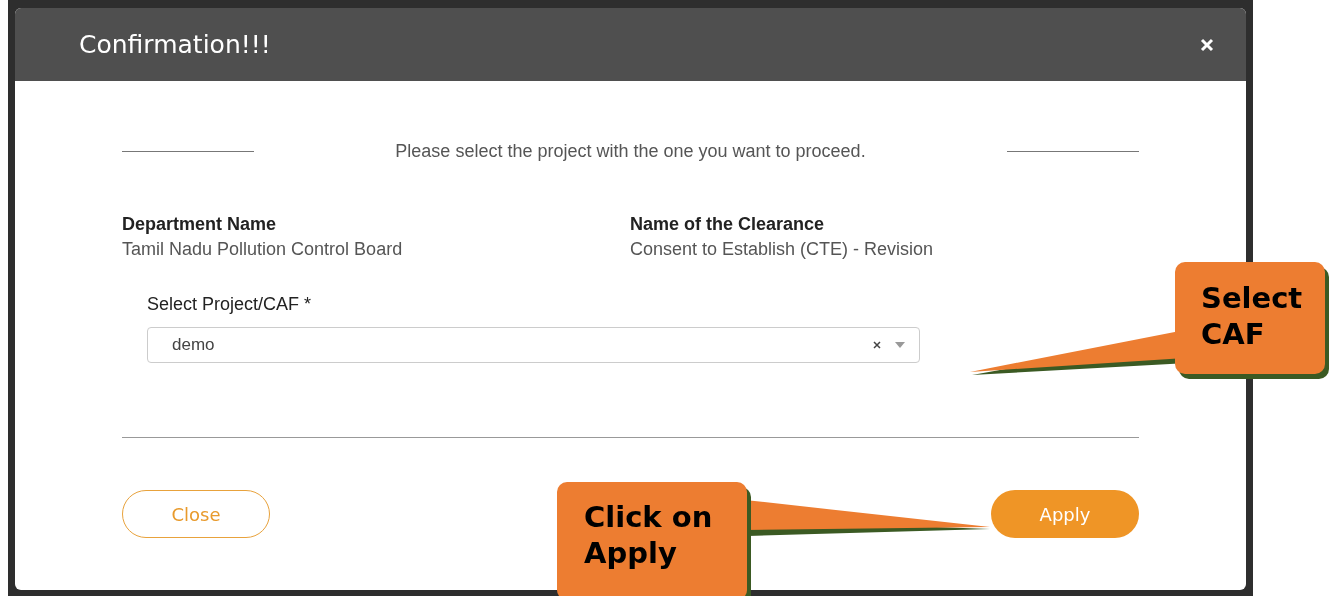 The height and width of the screenshot is (596, 1336). What do you see at coordinates (1207, 44) in the screenshot?
I see `close-icon` at bounding box center [1207, 44].